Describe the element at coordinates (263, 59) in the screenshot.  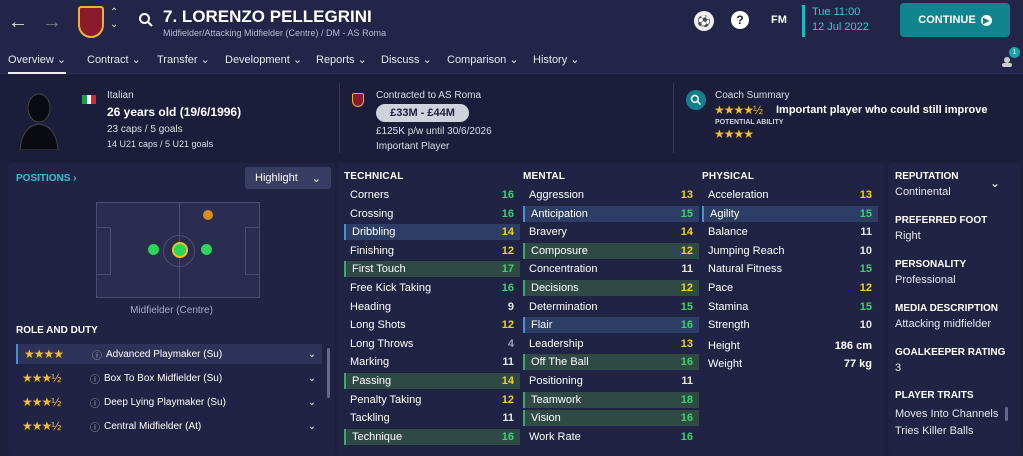
I see `tab-development: Development ⌄` at that location.